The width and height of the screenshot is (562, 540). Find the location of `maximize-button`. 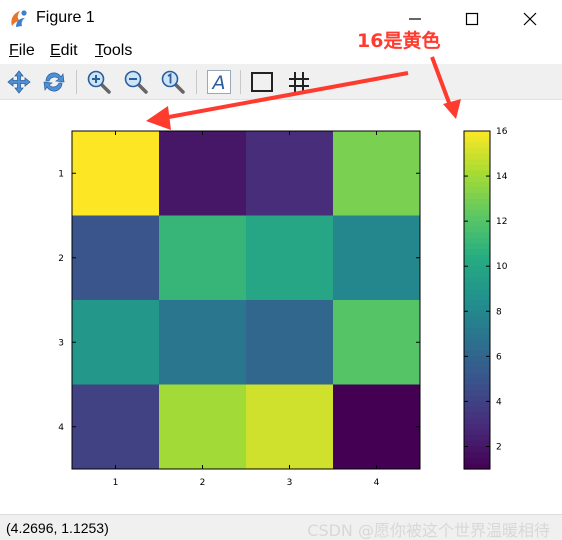

maximize-button is located at coordinates (472, 19).